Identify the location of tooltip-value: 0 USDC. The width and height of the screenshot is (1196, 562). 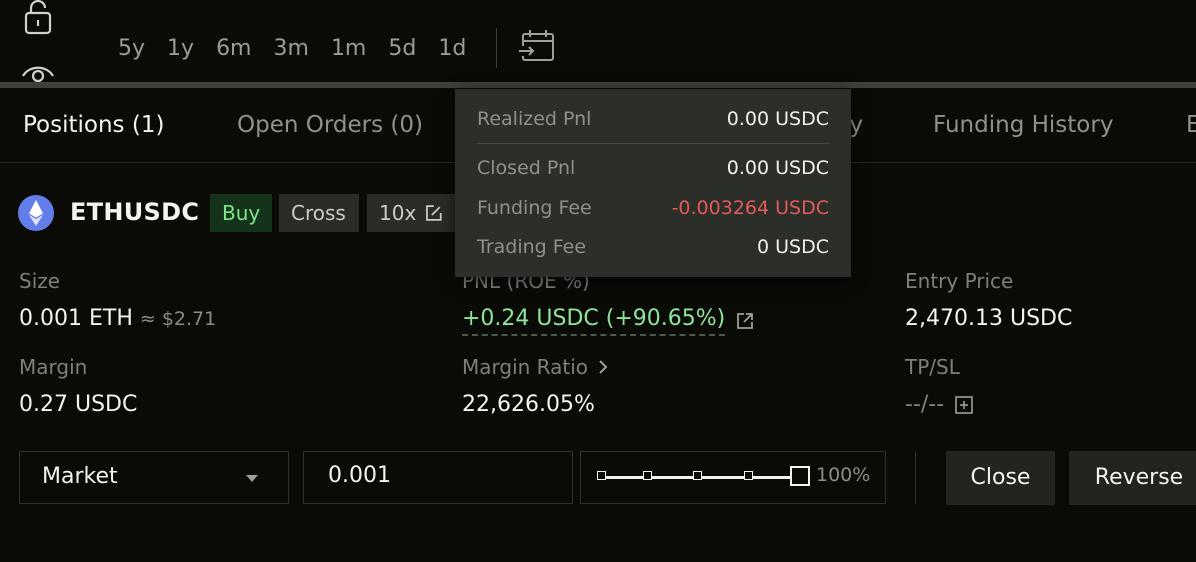
(793, 247).